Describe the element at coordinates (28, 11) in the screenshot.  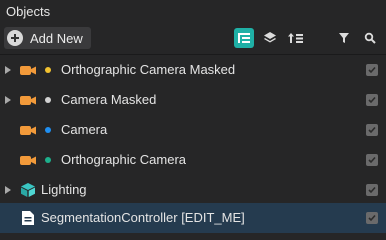
I see `panel-title: Objects` at that location.